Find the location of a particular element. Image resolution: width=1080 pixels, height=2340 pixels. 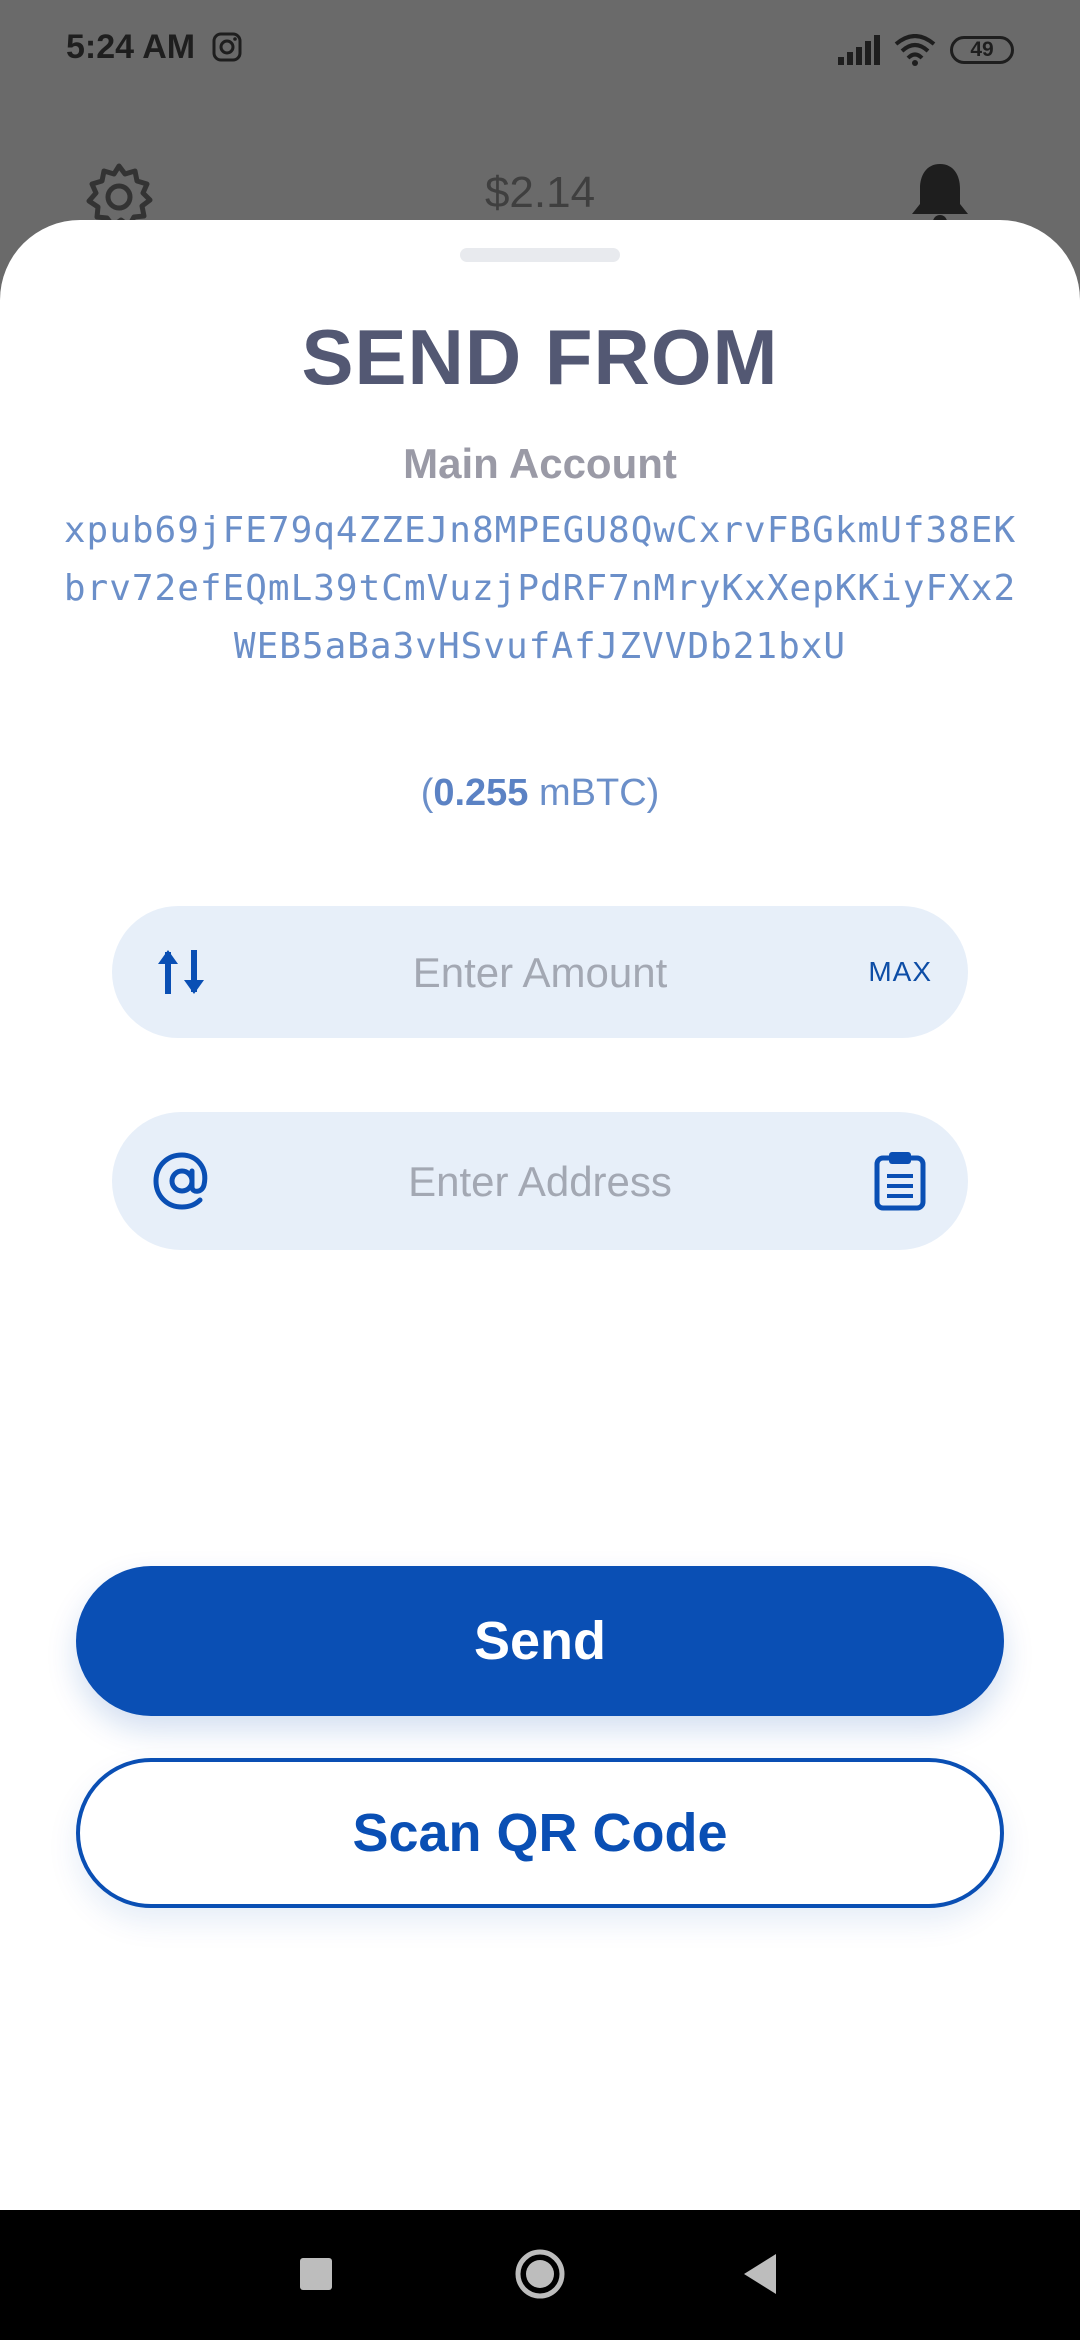

sheet-drag-handle is located at coordinates (540, 255).